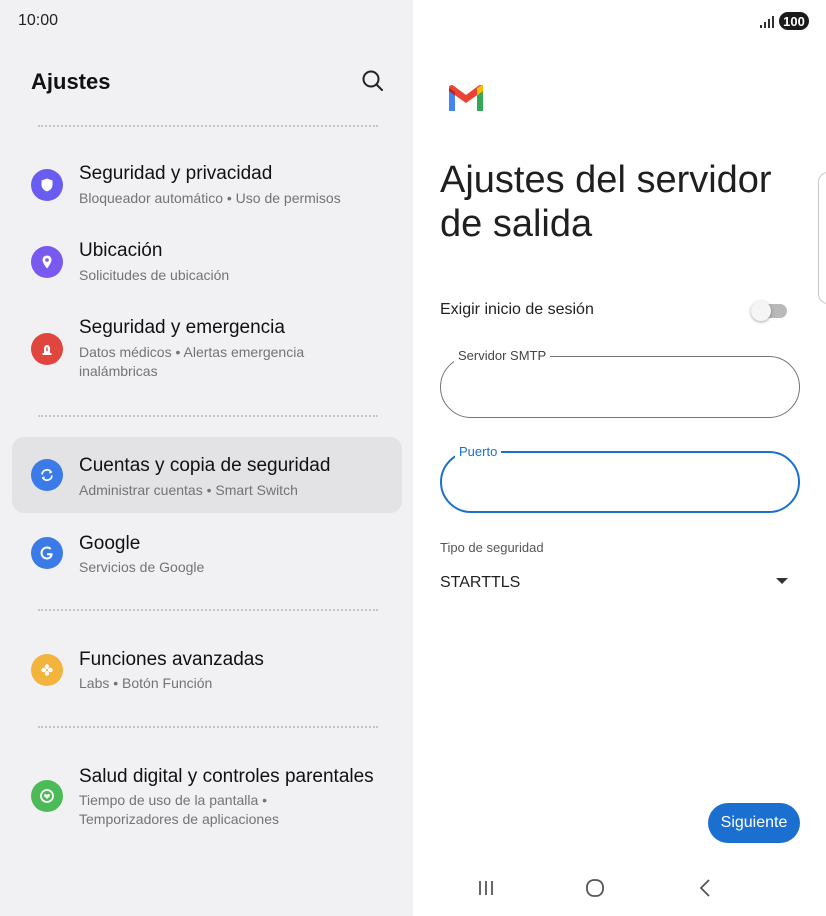 The height and width of the screenshot is (916, 826). I want to click on port-label: Puerto, so click(478, 452).